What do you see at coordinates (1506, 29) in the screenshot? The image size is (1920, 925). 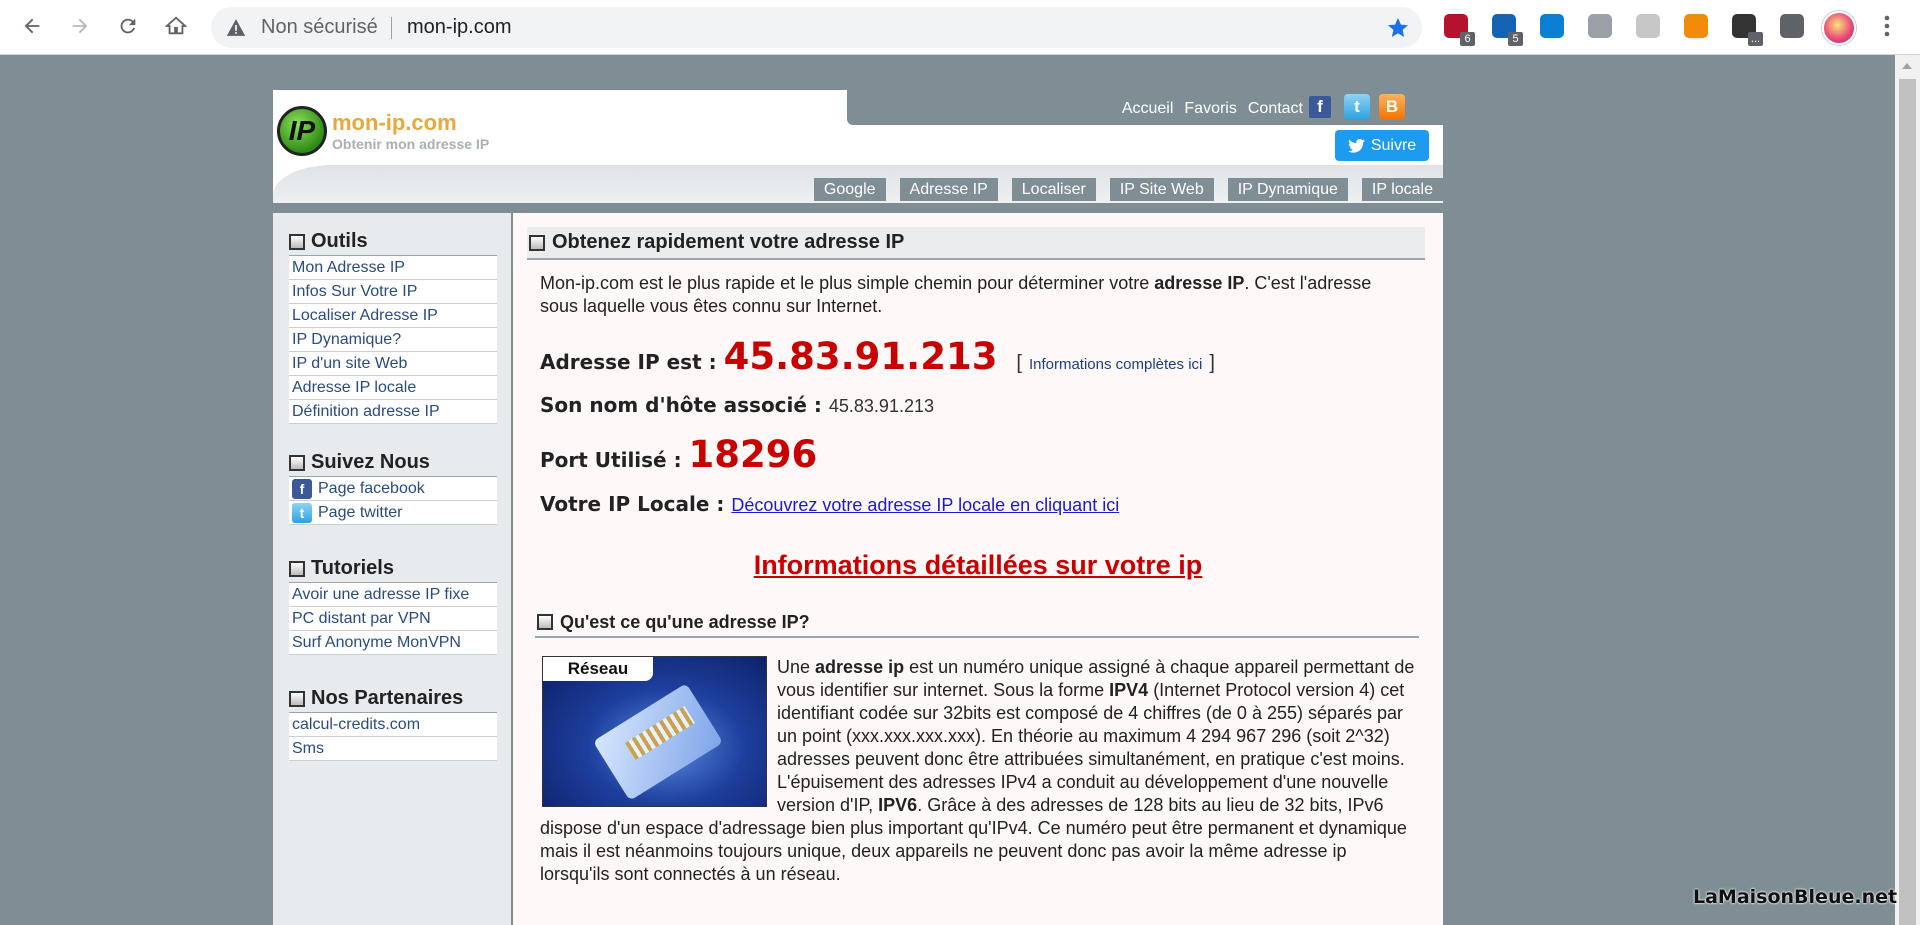 I see `malwarebytes-icon: 5` at bounding box center [1506, 29].